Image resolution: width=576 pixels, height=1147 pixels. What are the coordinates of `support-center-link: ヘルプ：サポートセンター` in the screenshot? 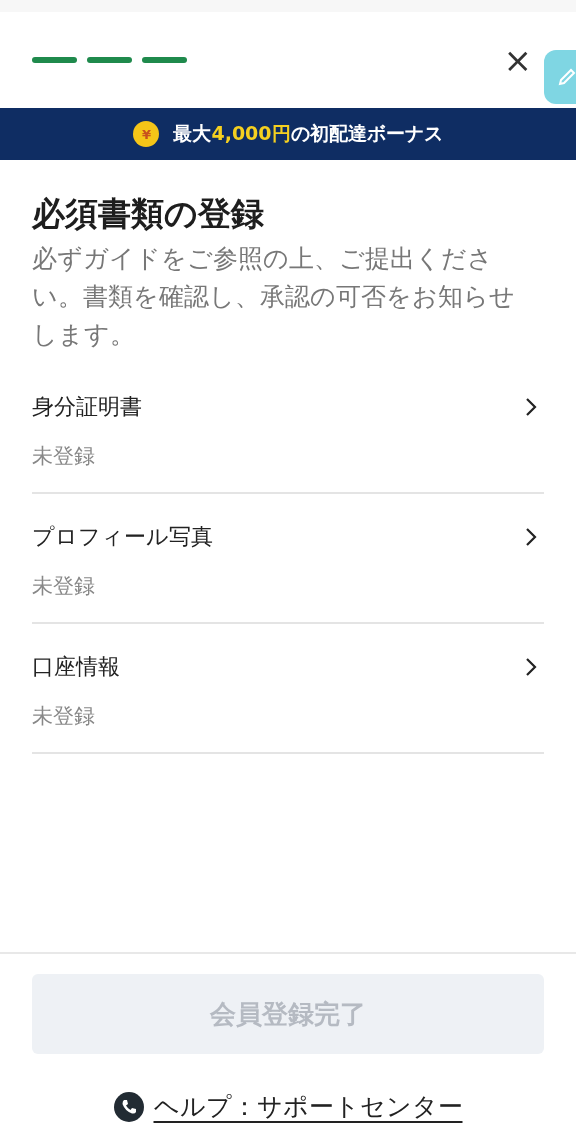 It's located at (308, 1106).